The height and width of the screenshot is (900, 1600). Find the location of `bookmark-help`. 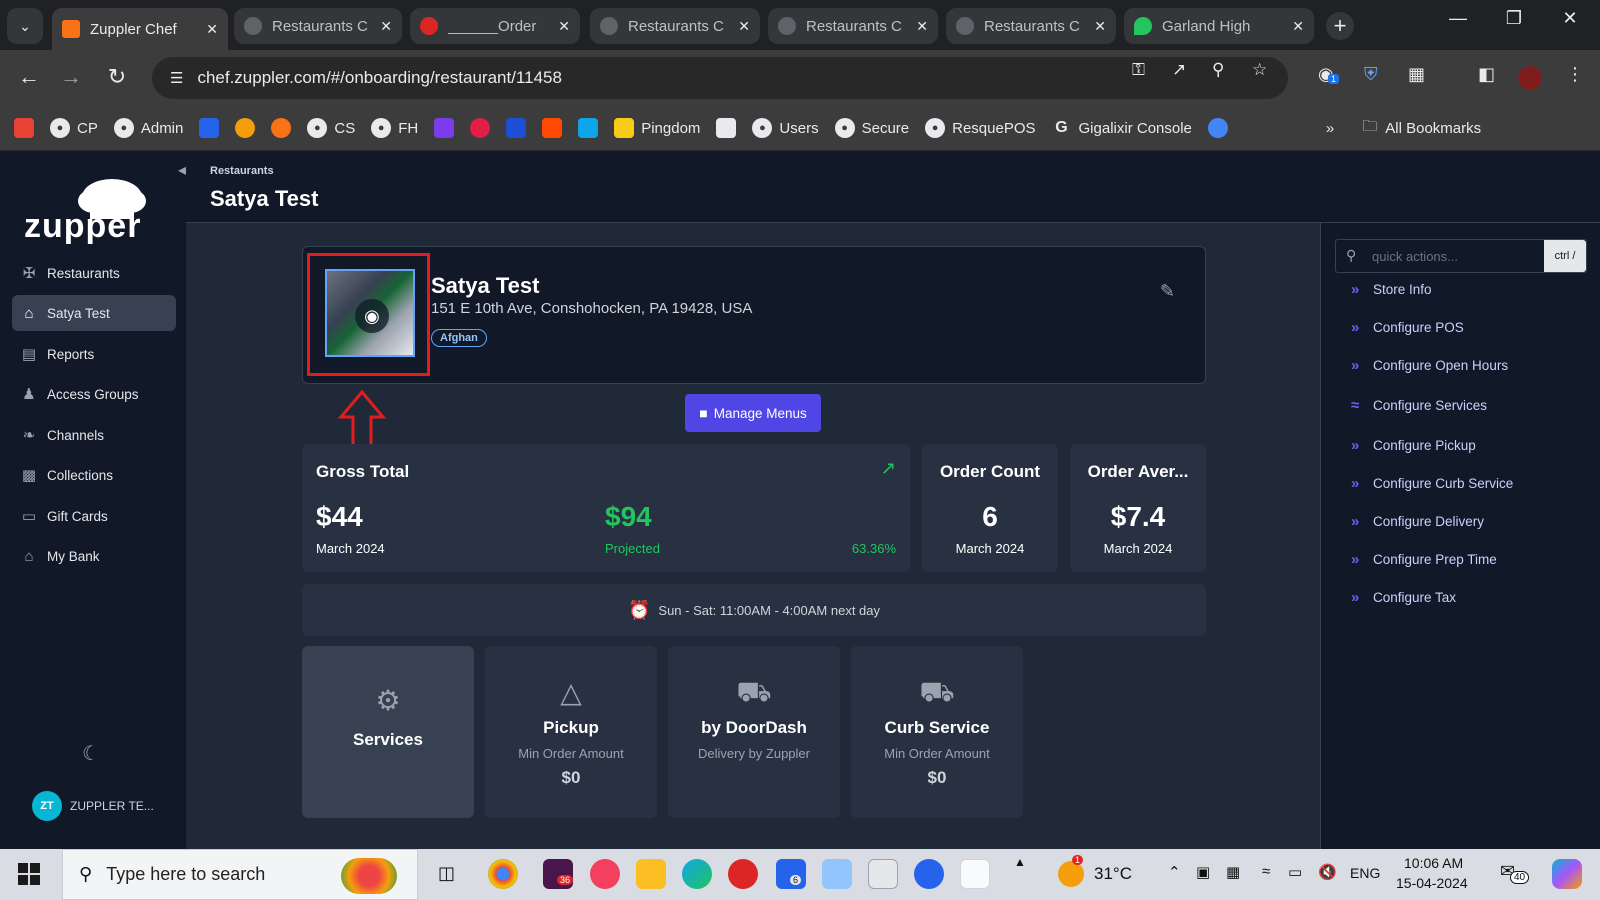

bookmark-help is located at coordinates (480, 128).